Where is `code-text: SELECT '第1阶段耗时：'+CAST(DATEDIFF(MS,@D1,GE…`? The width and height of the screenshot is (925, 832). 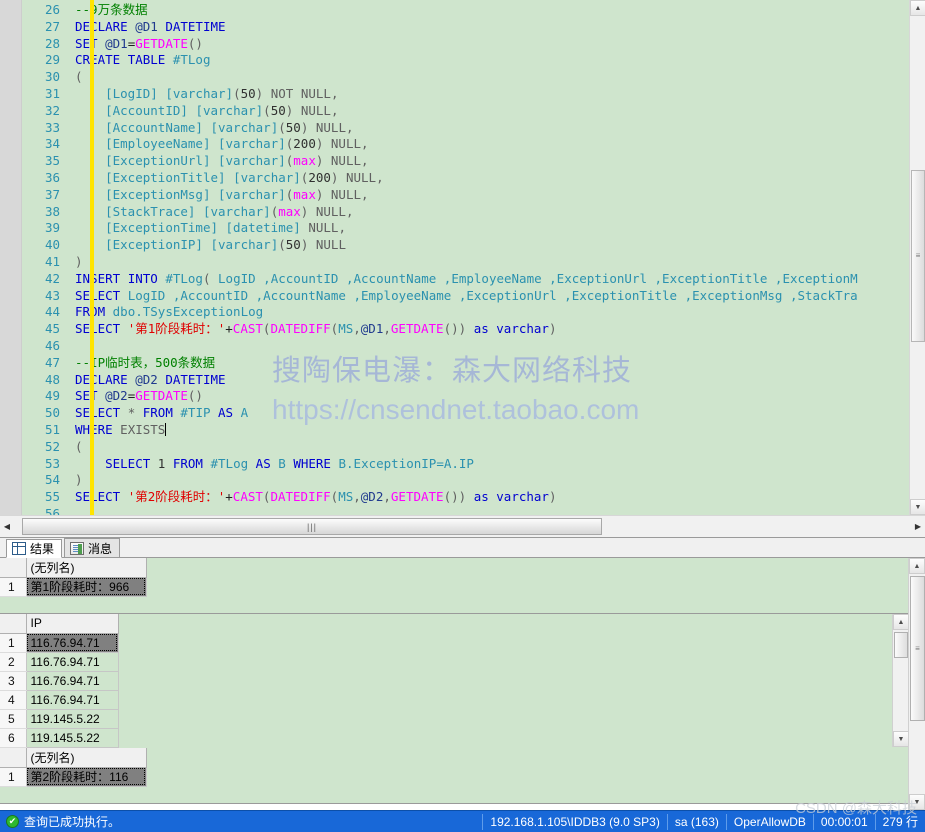 code-text: SELECT '第1阶段耗时：'+CAST(DATEDIFF(MS,@D1,GE… is located at coordinates (311, 329).